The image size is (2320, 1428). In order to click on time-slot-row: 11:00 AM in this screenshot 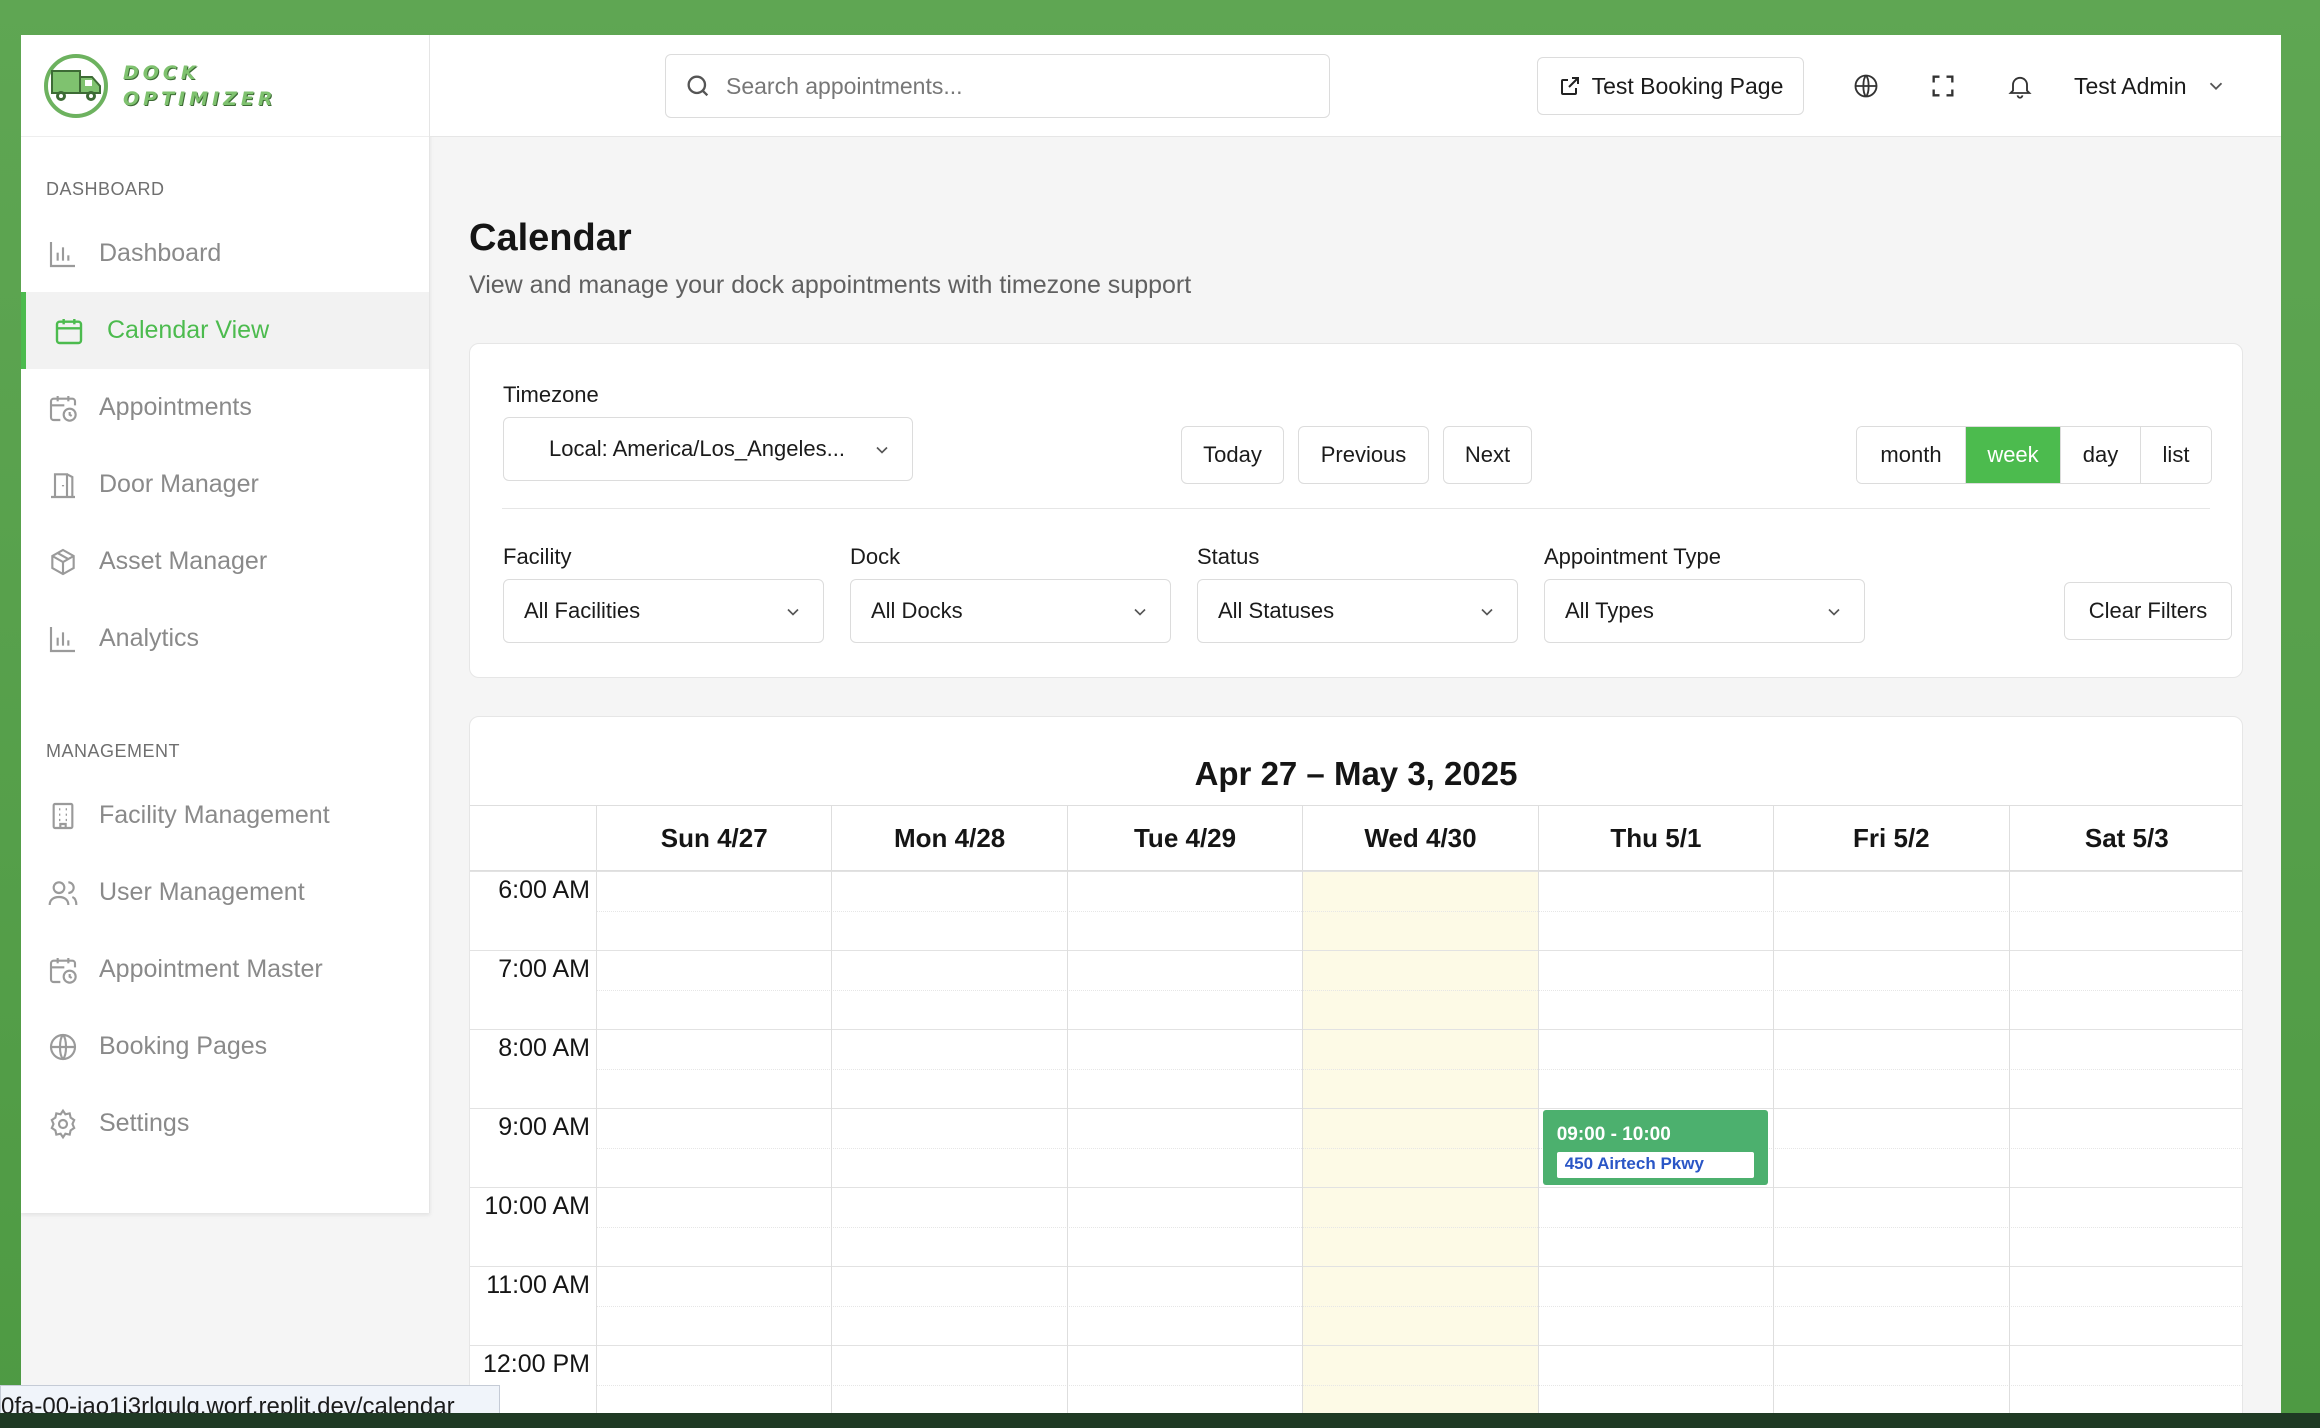, I will do `click(1356, 1305)`.